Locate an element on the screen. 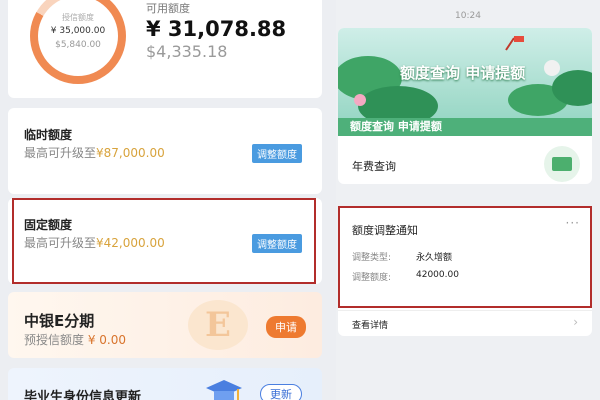 The image size is (600, 400). graduation-cap-icon is located at coordinates (224, 390).